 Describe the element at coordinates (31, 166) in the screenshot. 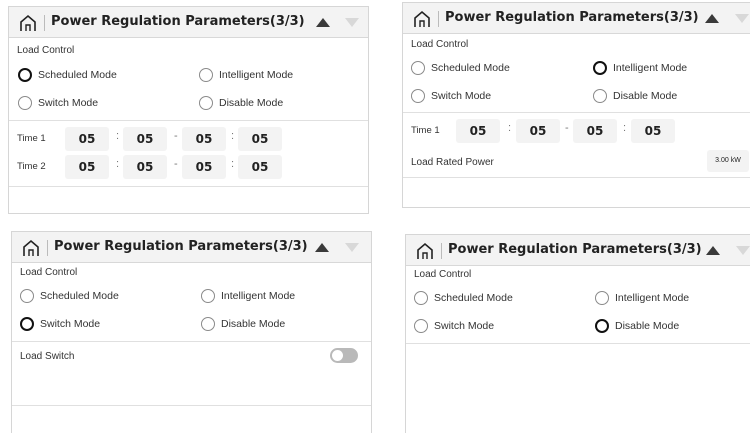

I see `time-label: Time 2` at that location.